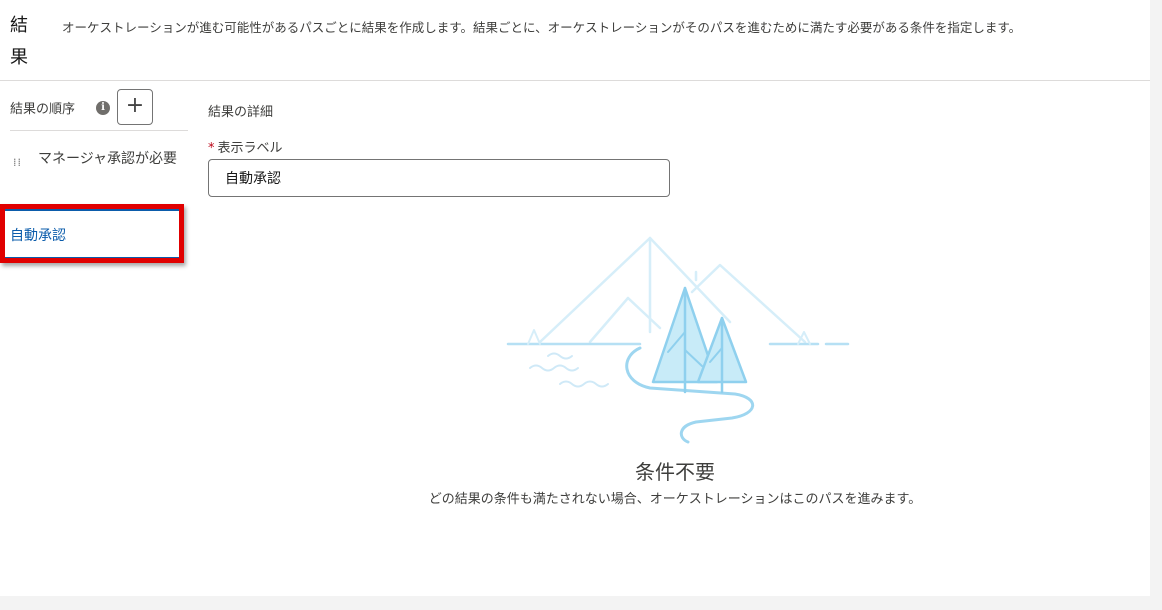 This screenshot has height=610, width=1162. Describe the element at coordinates (678, 340) in the screenshot. I see `mountains-trees-illustration` at that location.